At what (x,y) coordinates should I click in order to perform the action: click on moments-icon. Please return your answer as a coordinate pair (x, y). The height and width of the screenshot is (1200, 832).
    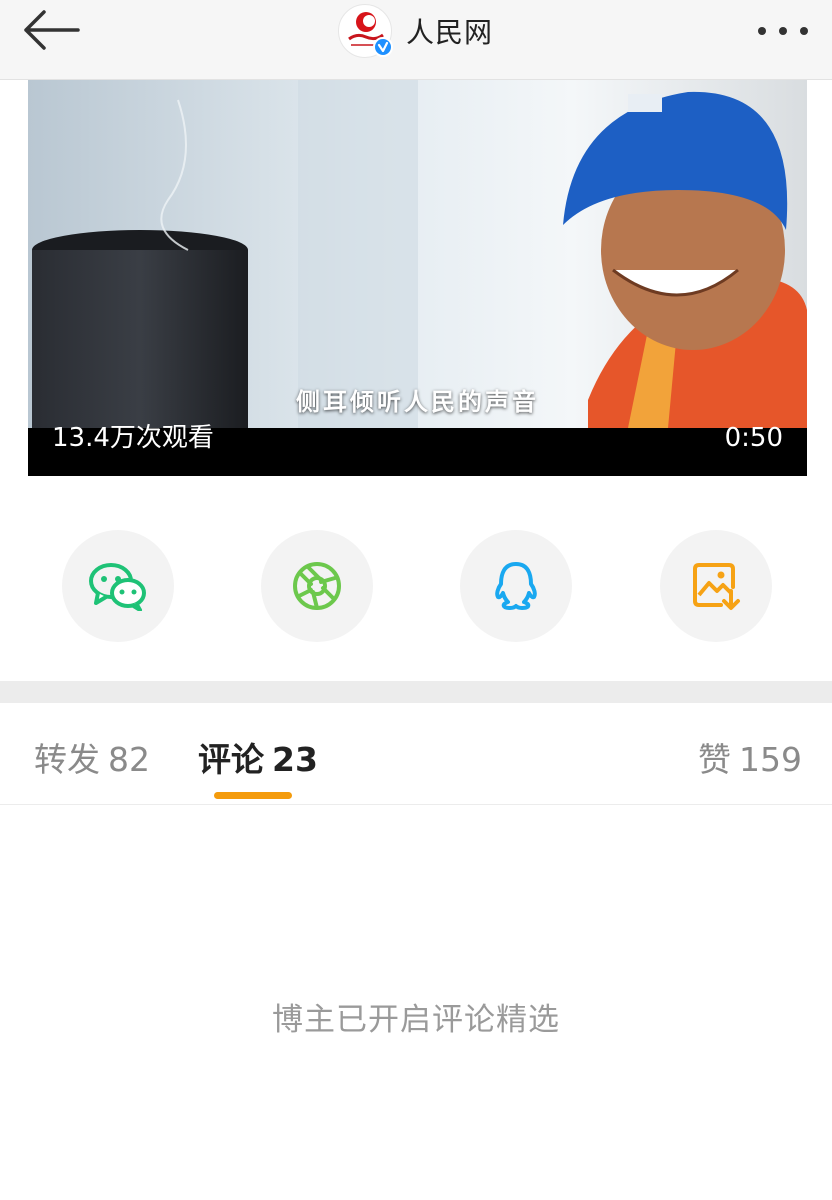
    Looking at the image, I should click on (317, 586).